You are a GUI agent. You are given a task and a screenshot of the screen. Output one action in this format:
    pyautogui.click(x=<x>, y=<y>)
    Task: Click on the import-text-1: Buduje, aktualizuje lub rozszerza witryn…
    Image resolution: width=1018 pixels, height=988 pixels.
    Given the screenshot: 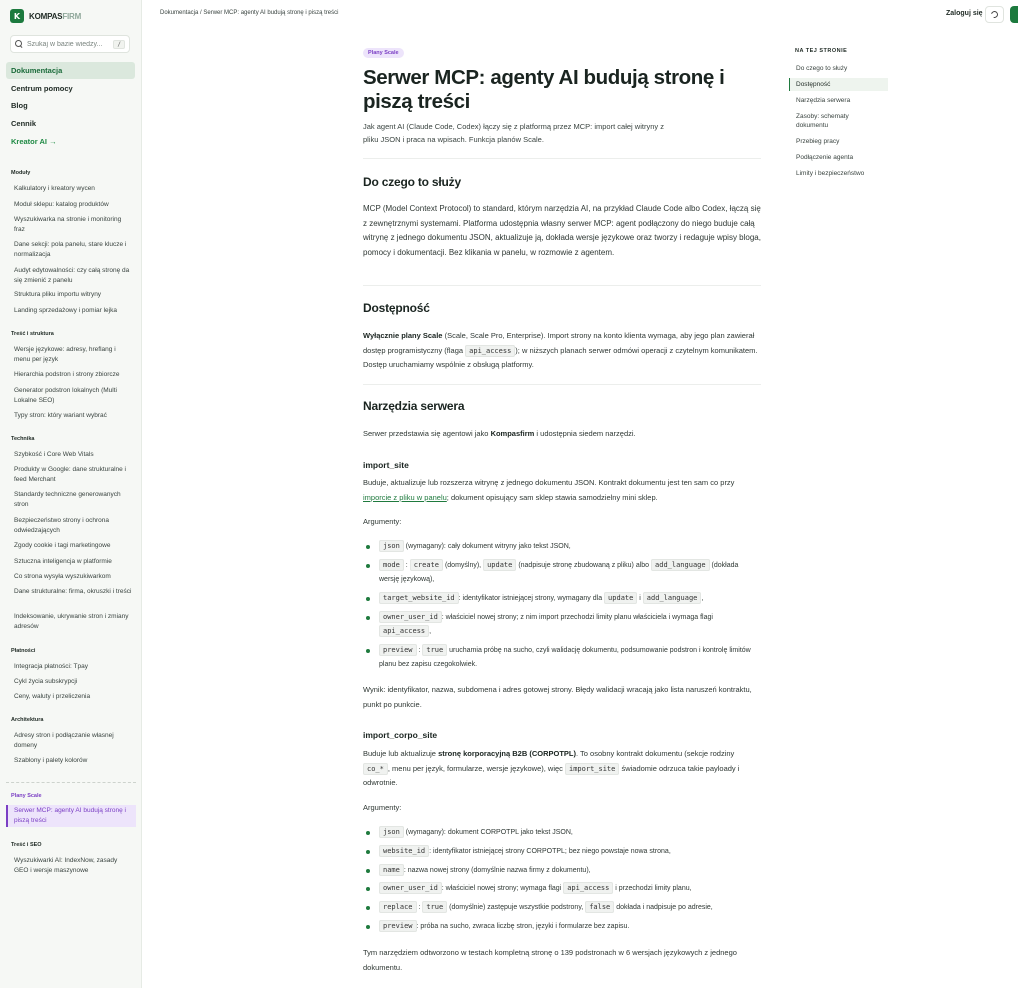 What is the action you would take?
    pyautogui.click(x=549, y=482)
    